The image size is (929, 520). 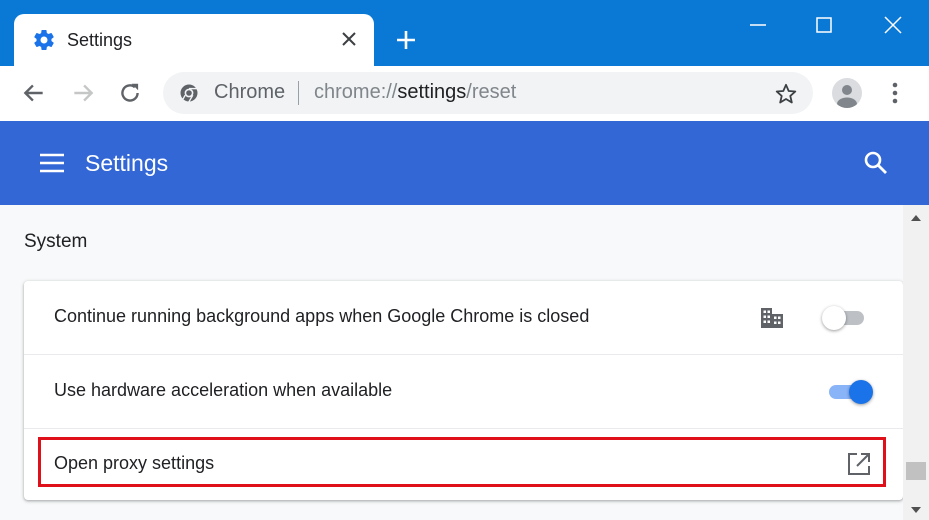 What do you see at coordinates (916, 362) in the screenshot?
I see `scrollbar` at bounding box center [916, 362].